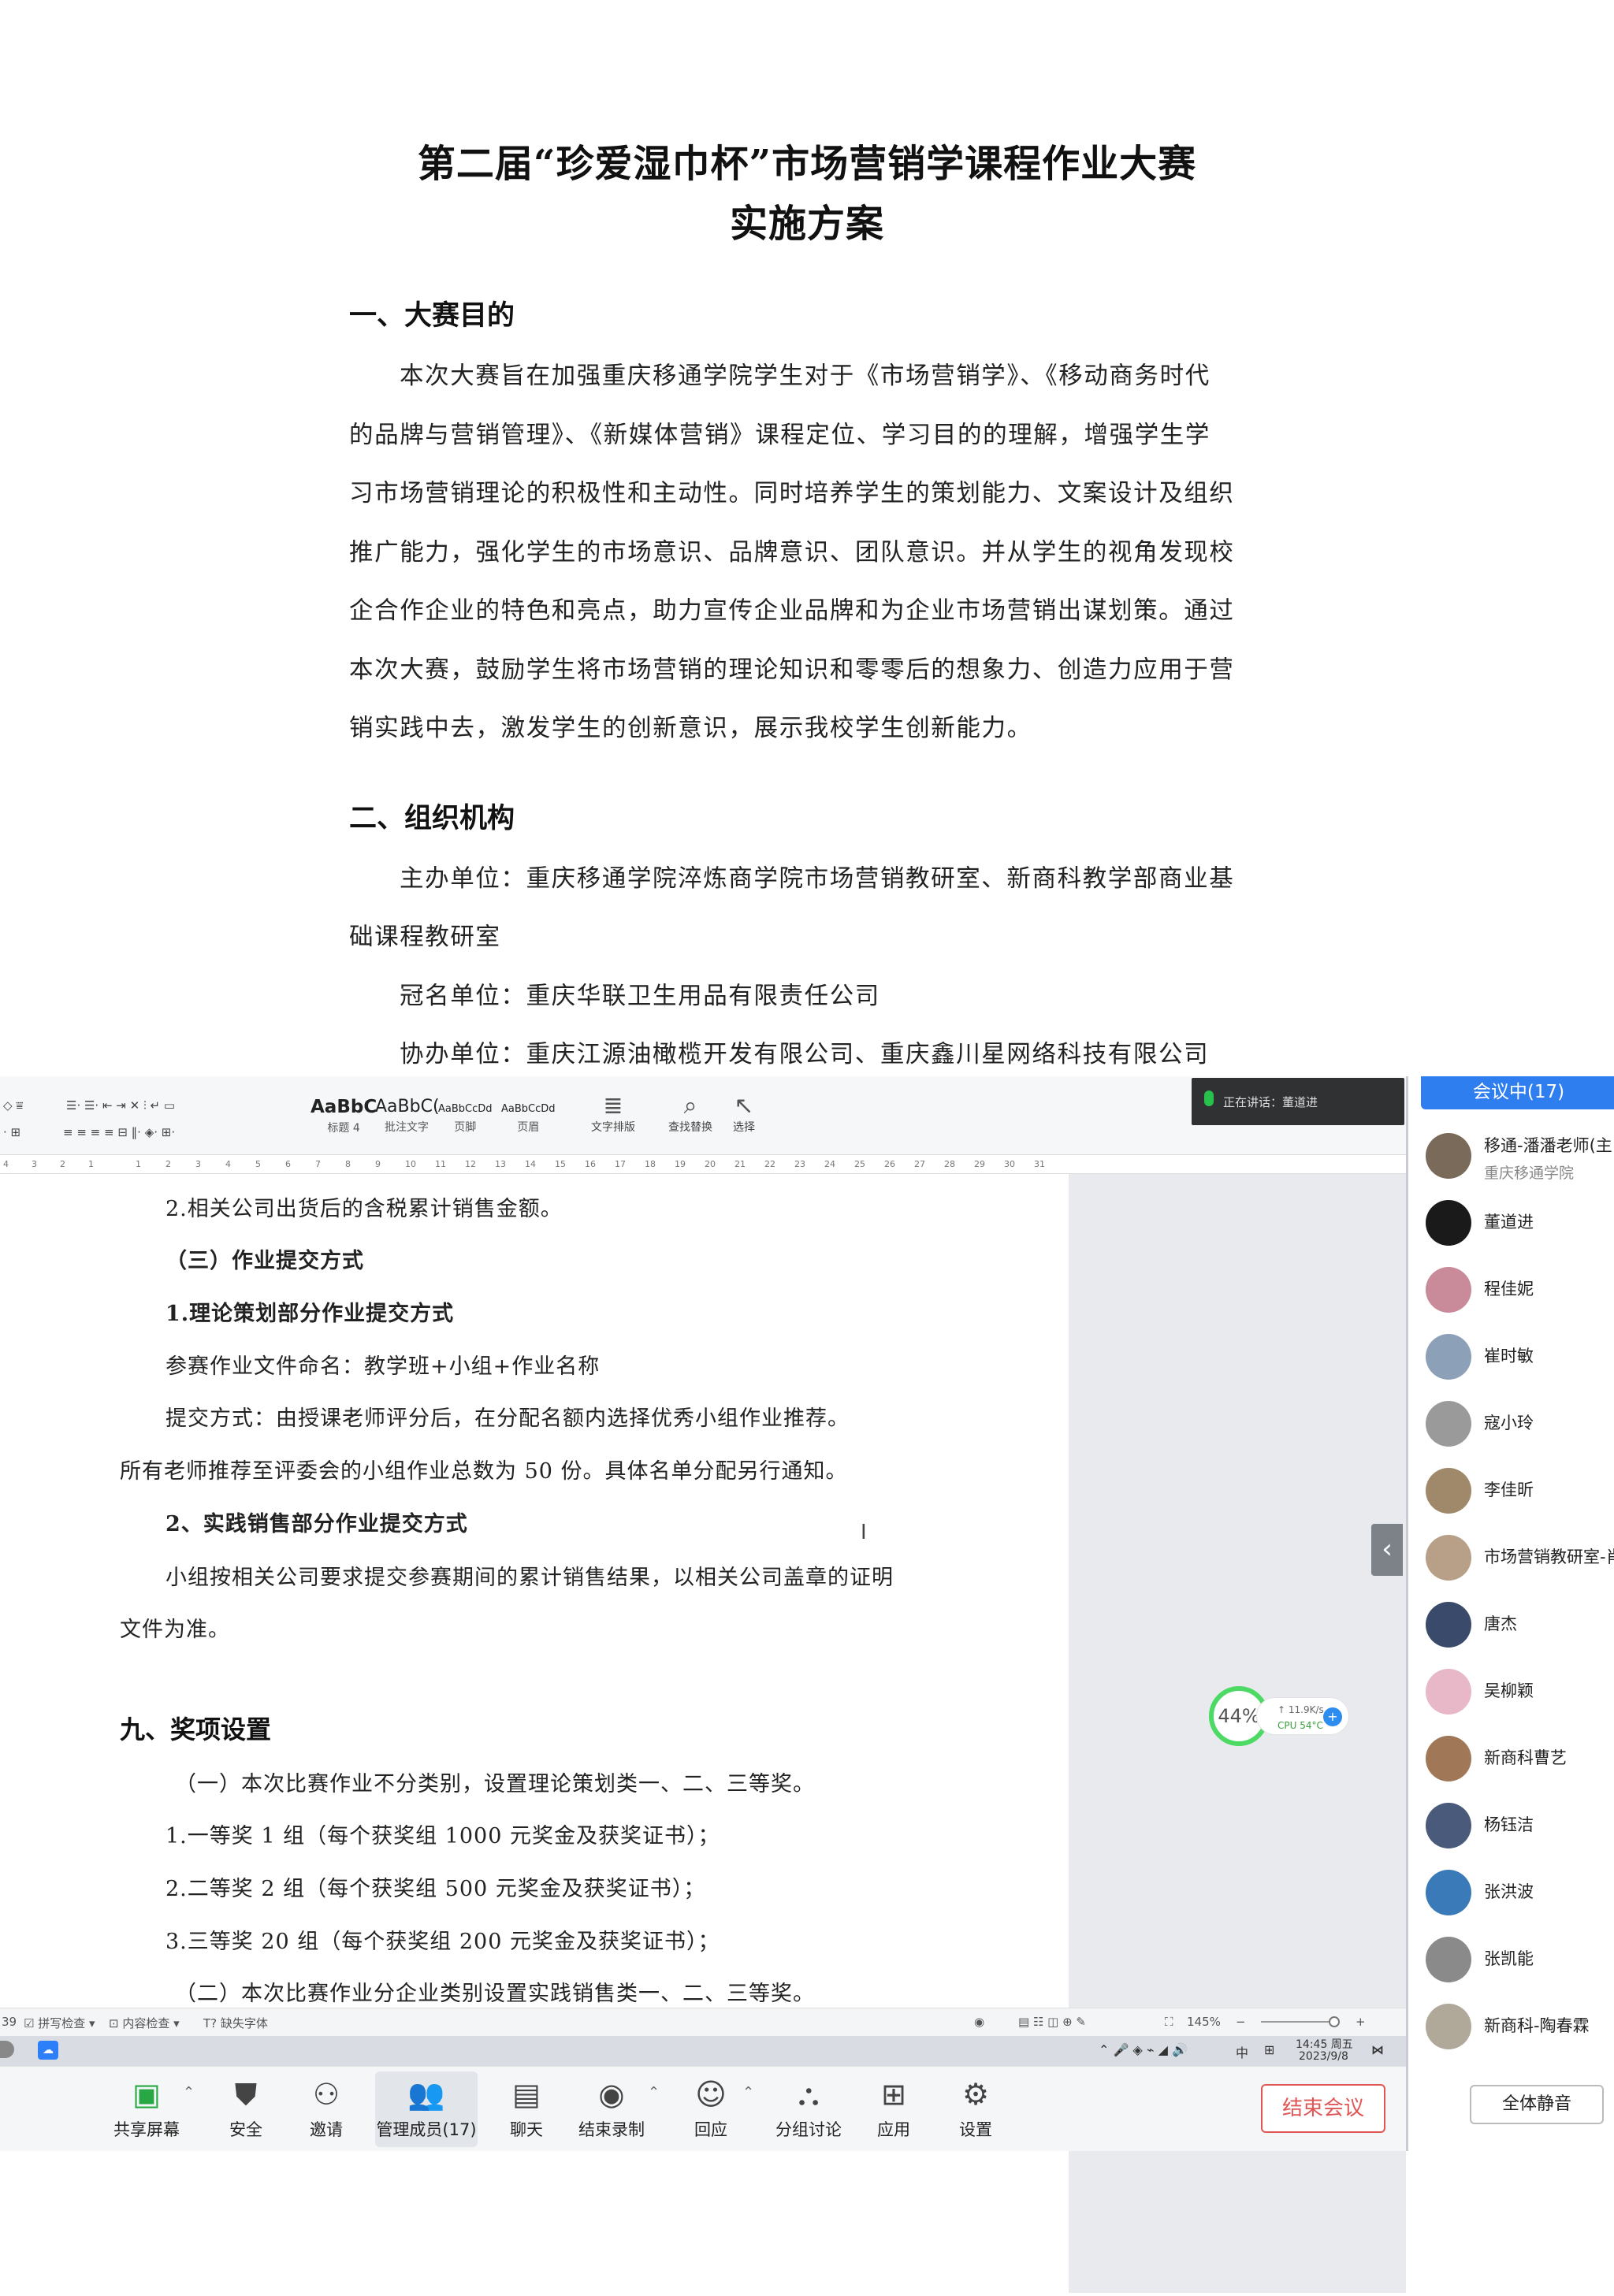 Image resolution: width=1614 pixels, height=2296 pixels. What do you see at coordinates (1204, 2022) in the screenshot?
I see `zoom-level: 145%` at bounding box center [1204, 2022].